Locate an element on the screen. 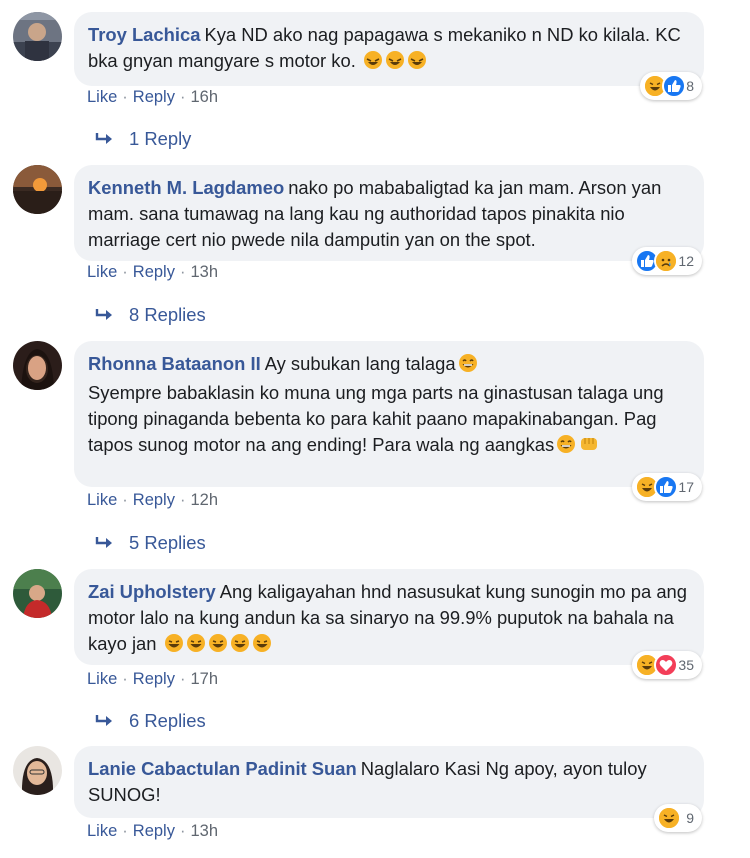 This screenshot has height=858, width=750. view-replies-link: 1 Reply is located at coordinates (143, 139).